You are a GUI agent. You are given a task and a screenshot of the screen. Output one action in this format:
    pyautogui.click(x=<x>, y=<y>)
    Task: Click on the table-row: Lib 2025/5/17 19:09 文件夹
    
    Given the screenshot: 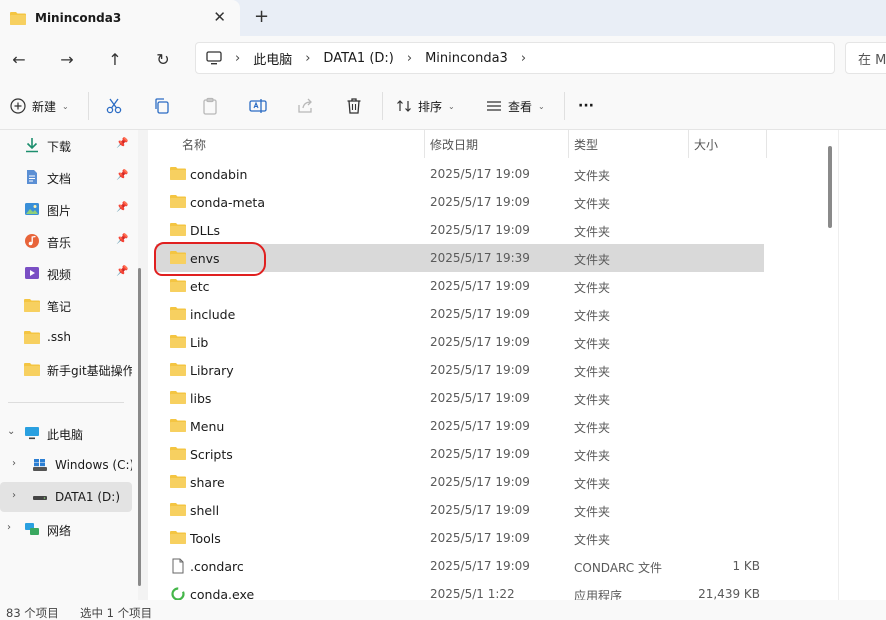 What is the action you would take?
    pyautogui.click(x=460, y=342)
    